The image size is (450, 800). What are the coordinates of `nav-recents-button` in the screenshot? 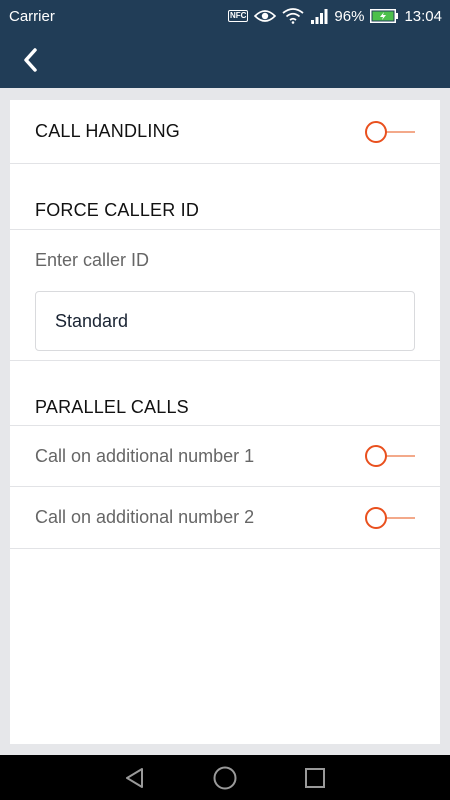 It's located at (315, 778).